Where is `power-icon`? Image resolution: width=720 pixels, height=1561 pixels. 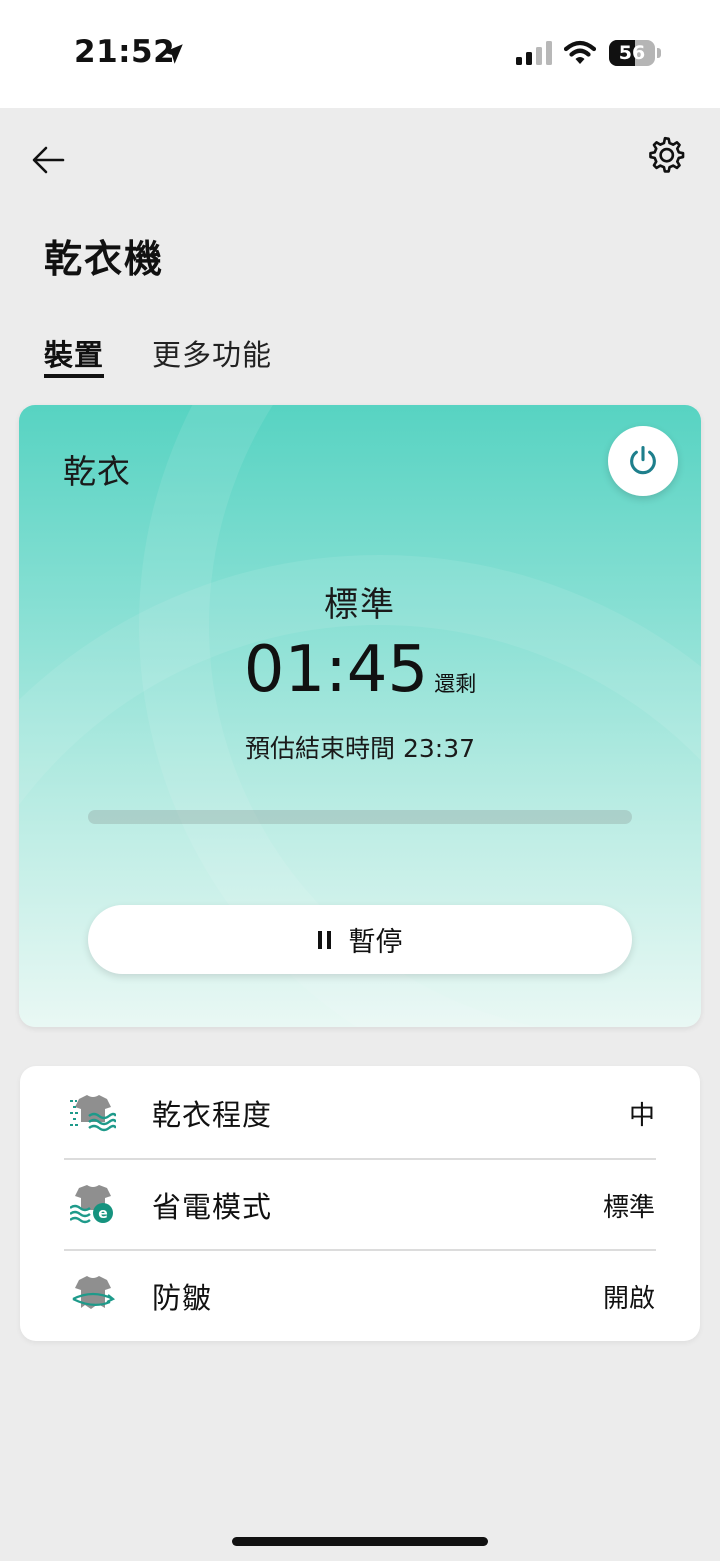 power-icon is located at coordinates (643, 460).